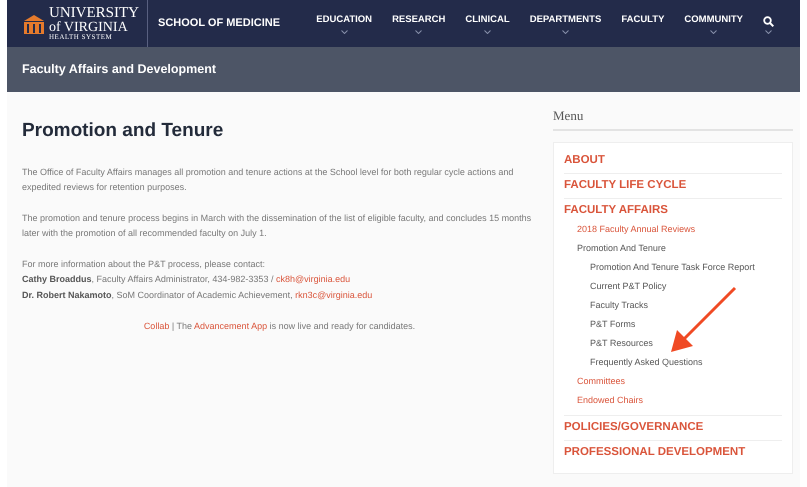 Image resolution: width=807 pixels, height=487 pixels. I want to click on section-title: Faculty Affairs and Development, so click(119, 69).